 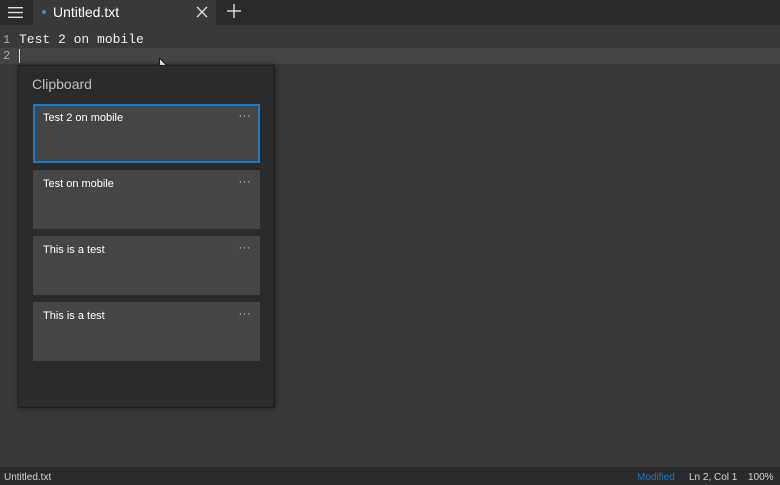 I want to click on clipboard-item-text: Test on mobile, so click(x=78, y=184).